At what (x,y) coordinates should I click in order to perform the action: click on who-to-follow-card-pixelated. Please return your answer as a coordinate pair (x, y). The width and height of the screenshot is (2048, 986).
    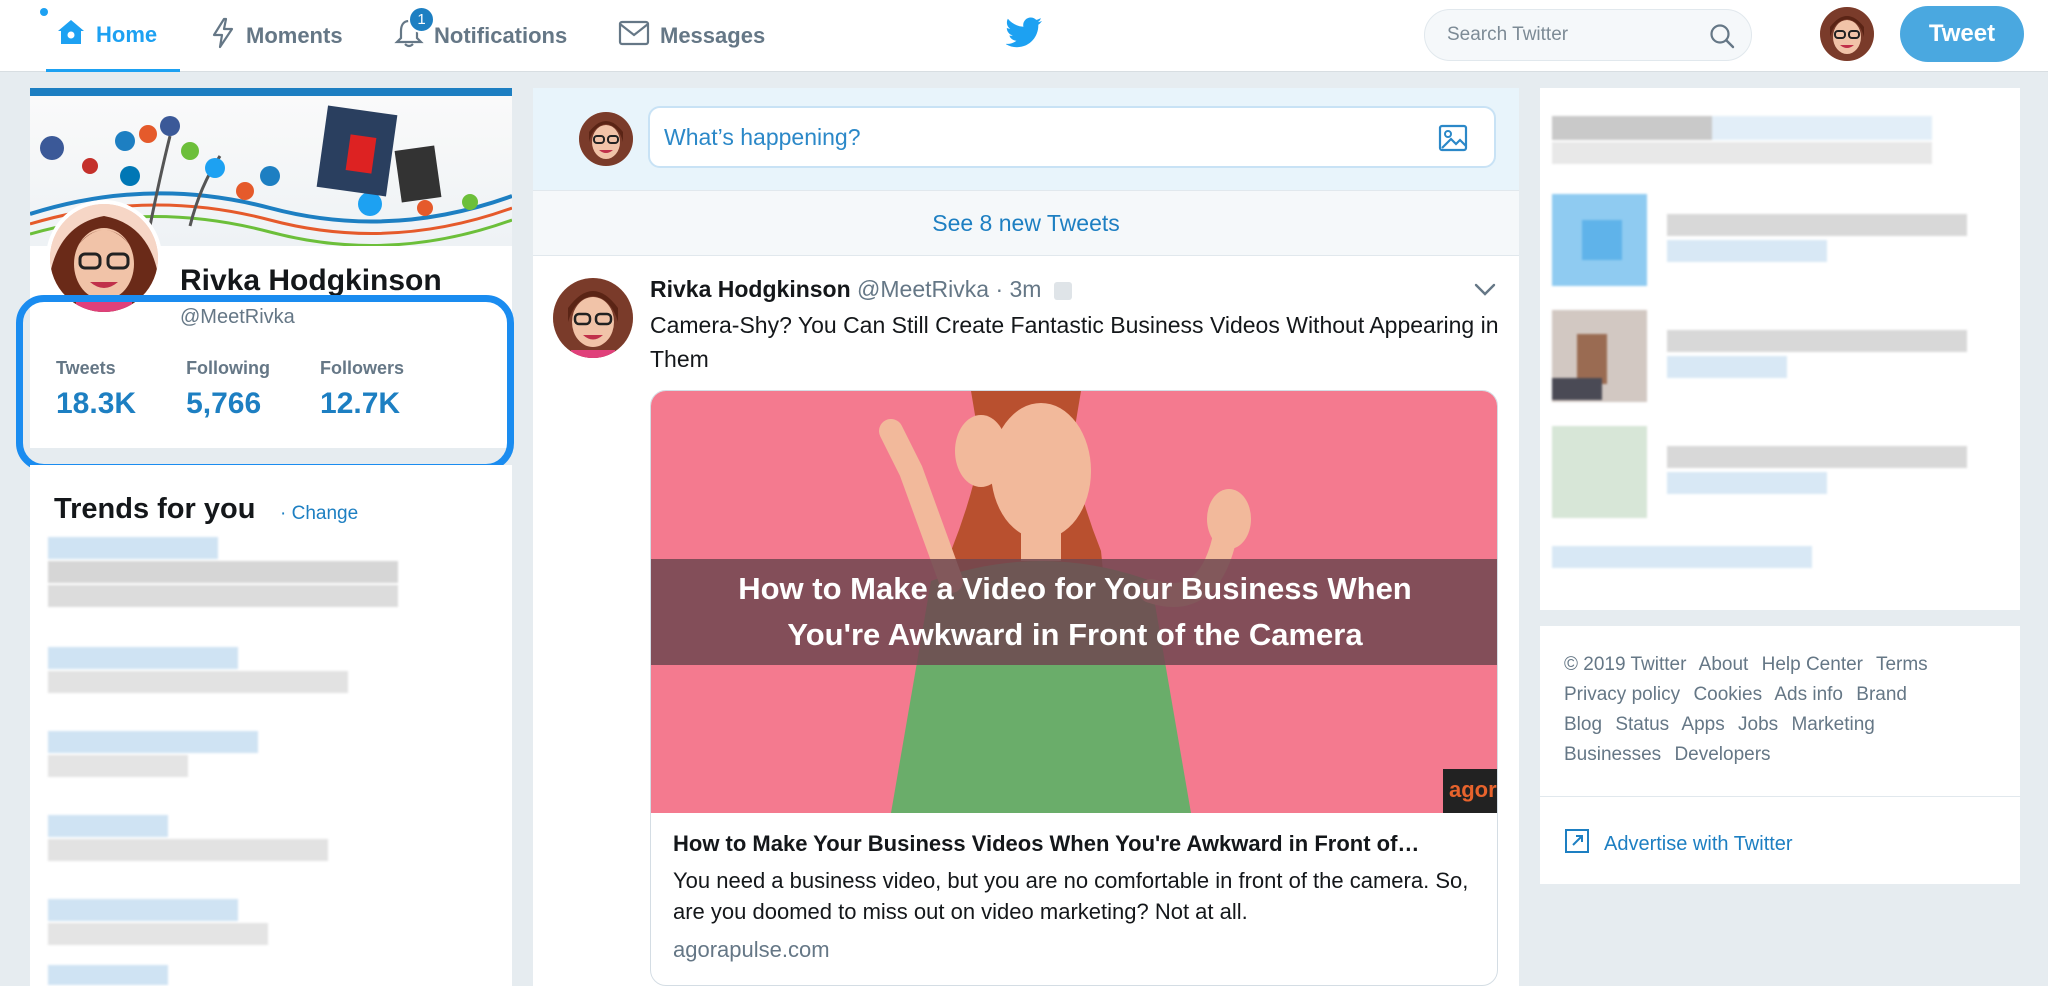
    Looking at the image, I should click on (1780, 349).